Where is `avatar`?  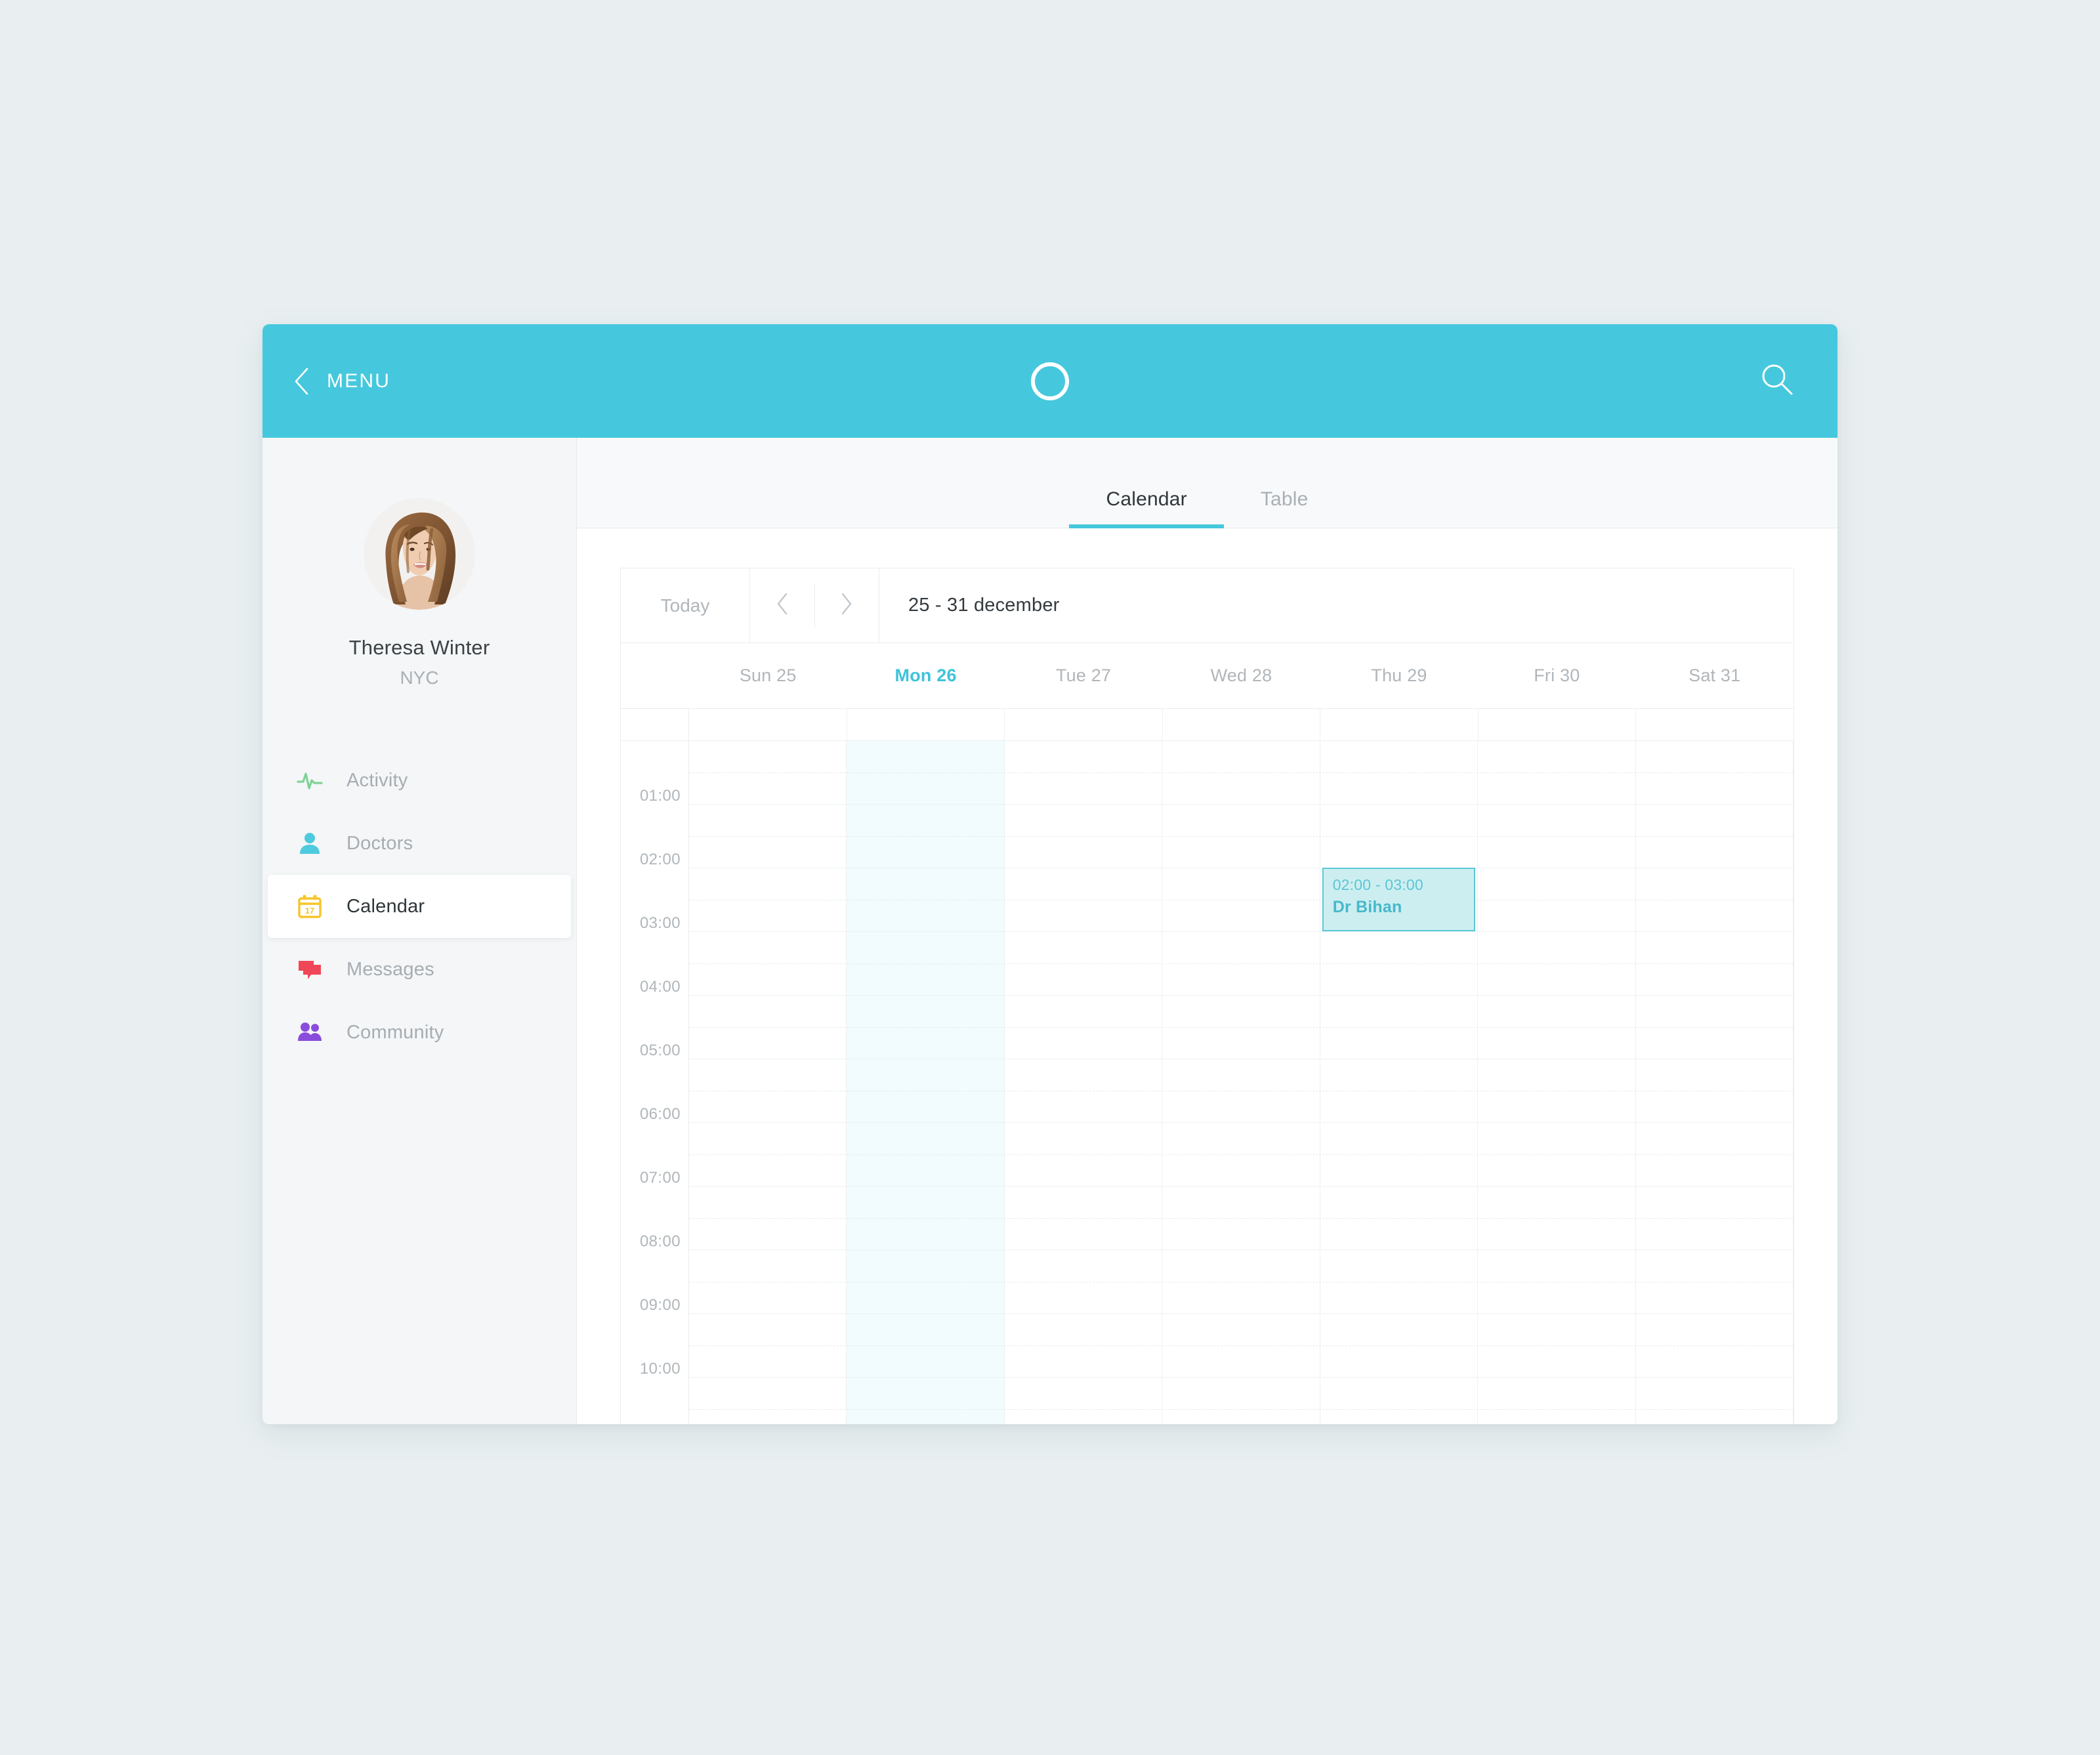
avatar is located at coordinates (419, 554).